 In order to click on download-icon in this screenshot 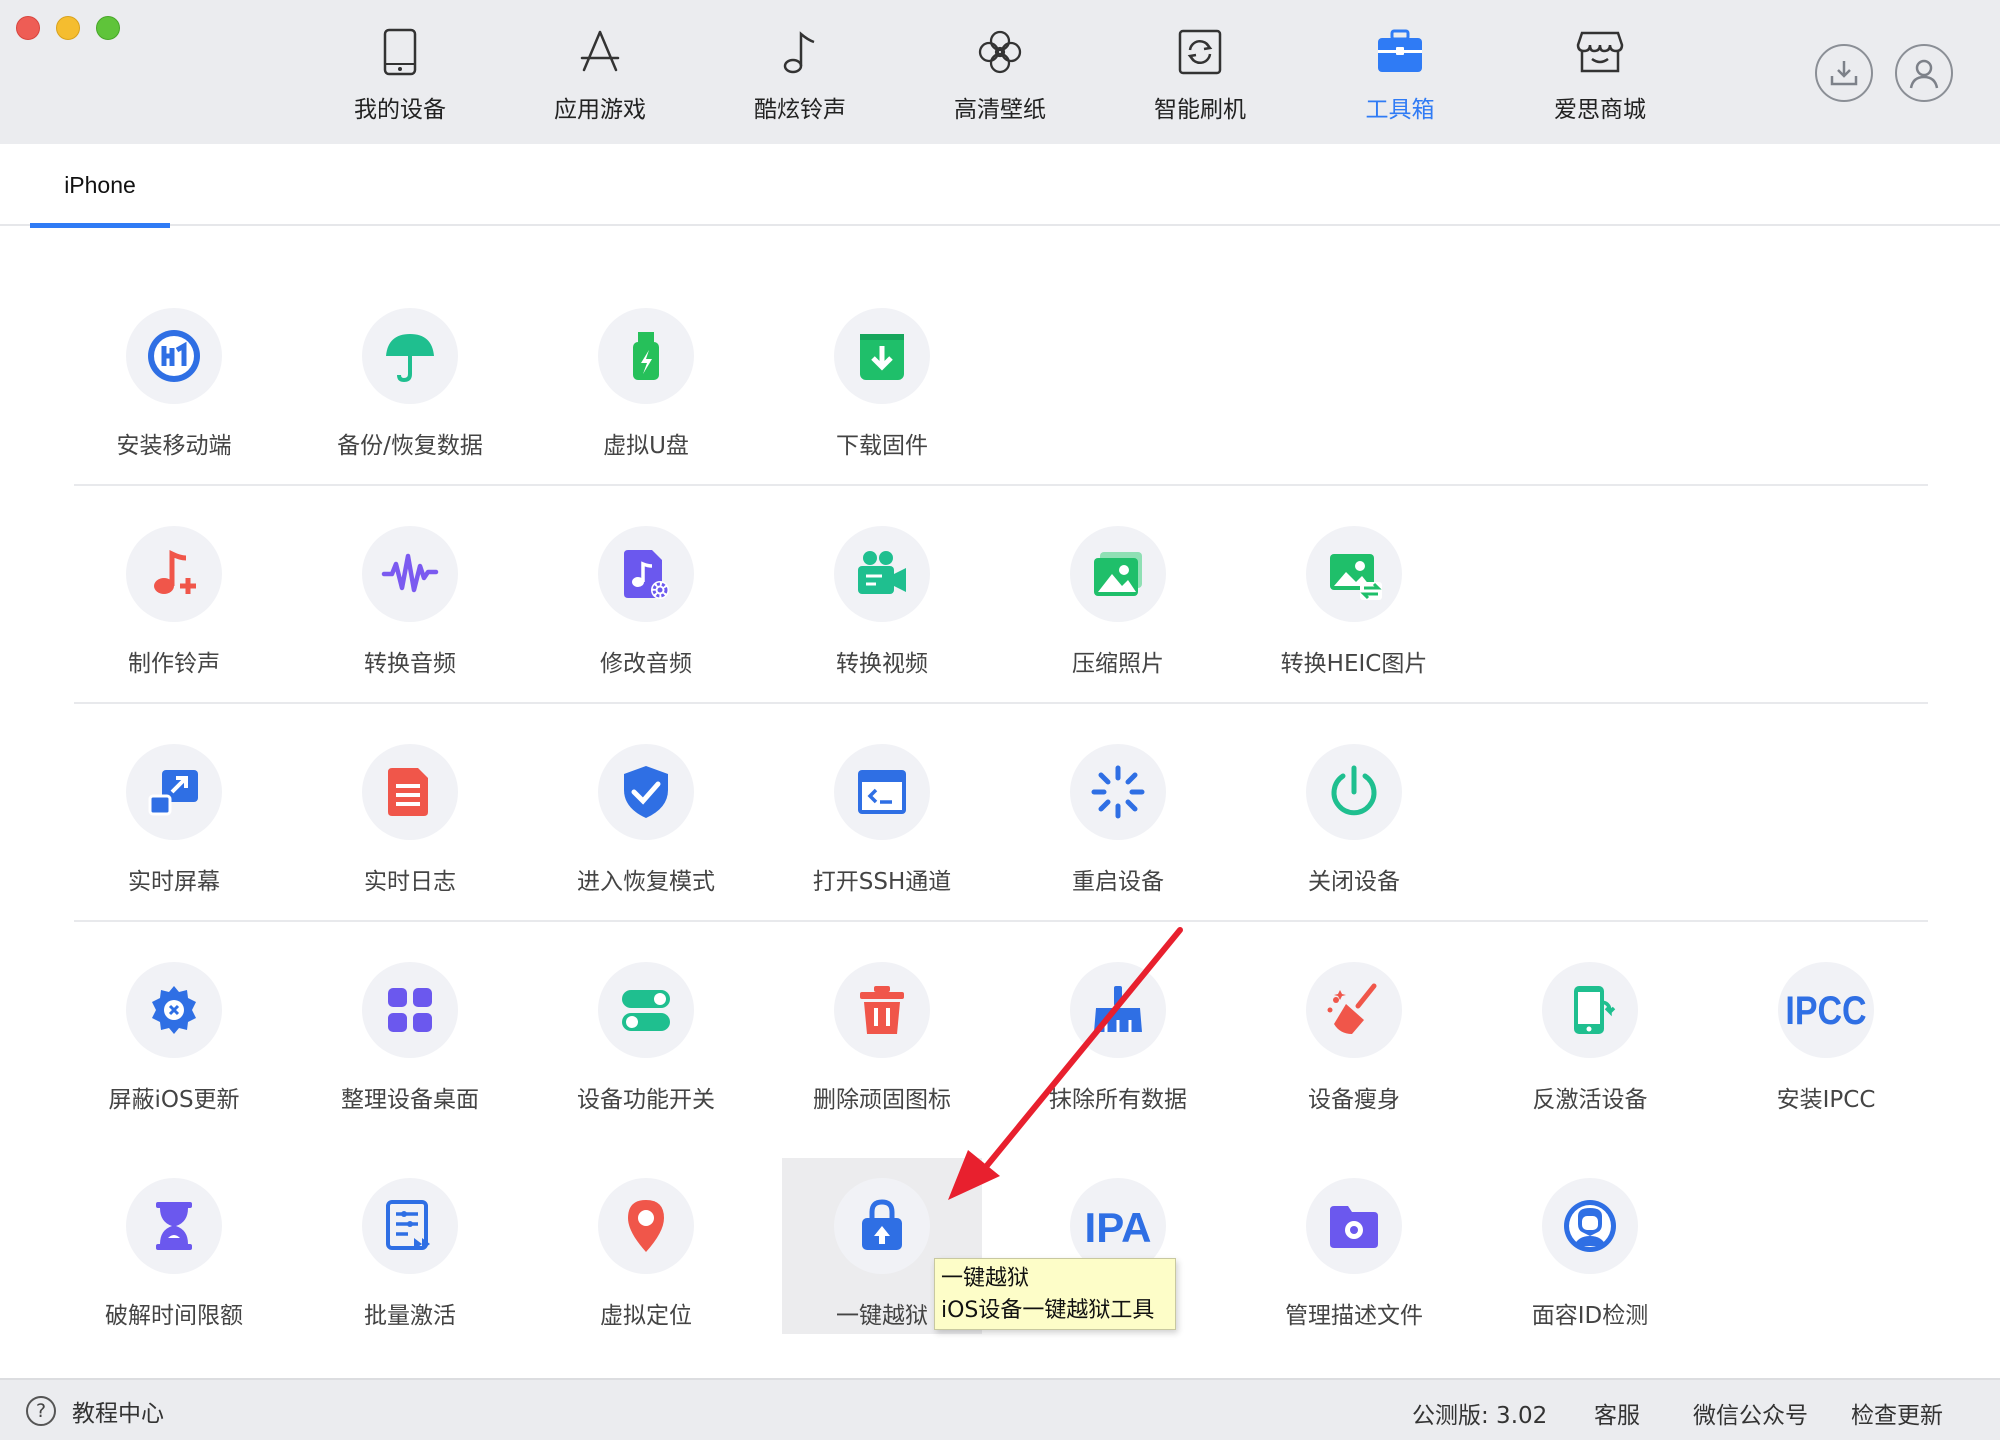, I will do `click(1844, 73)`.